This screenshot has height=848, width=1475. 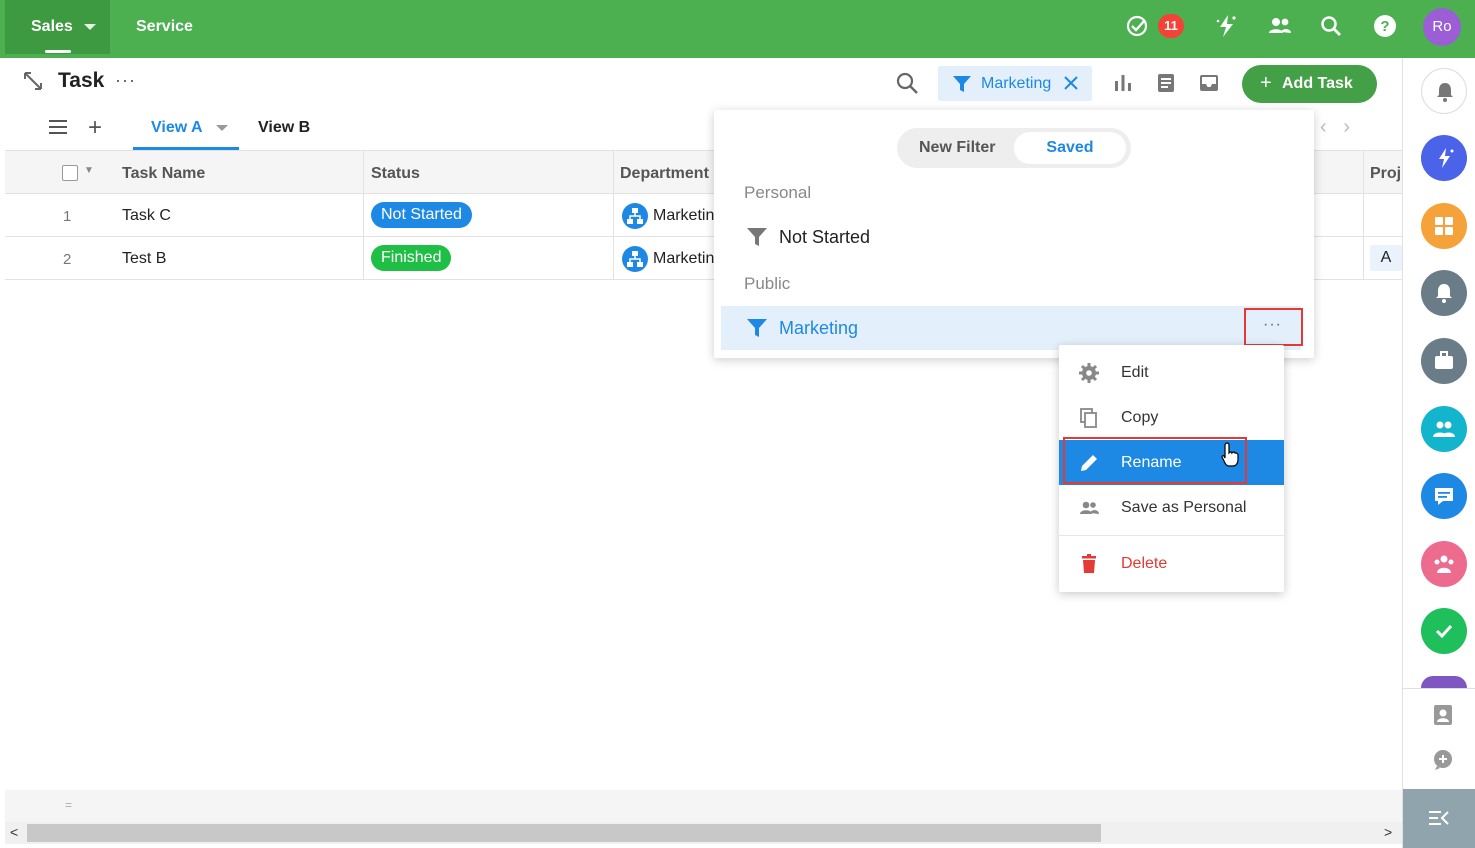 What do you see at coordinates (421, 215) in the screenshot?
I see `status-badge: Not Started` at bounding box center [421, 215].